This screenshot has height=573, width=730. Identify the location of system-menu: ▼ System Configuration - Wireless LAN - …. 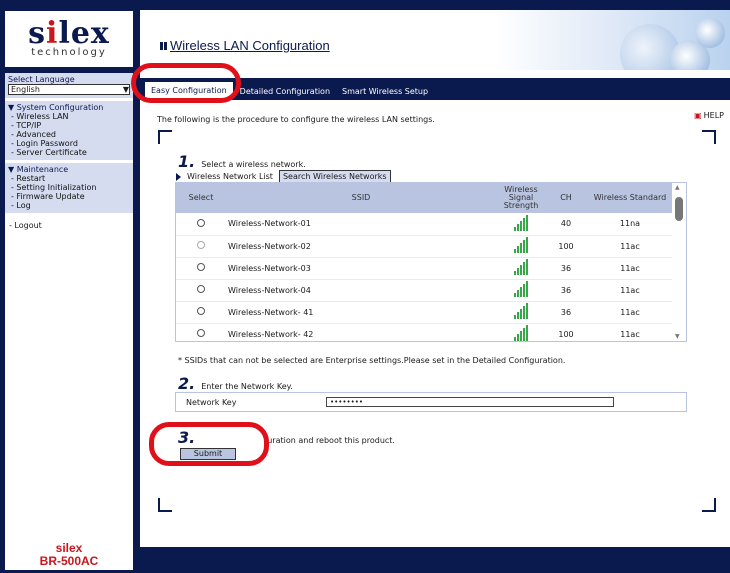
(69, 130).